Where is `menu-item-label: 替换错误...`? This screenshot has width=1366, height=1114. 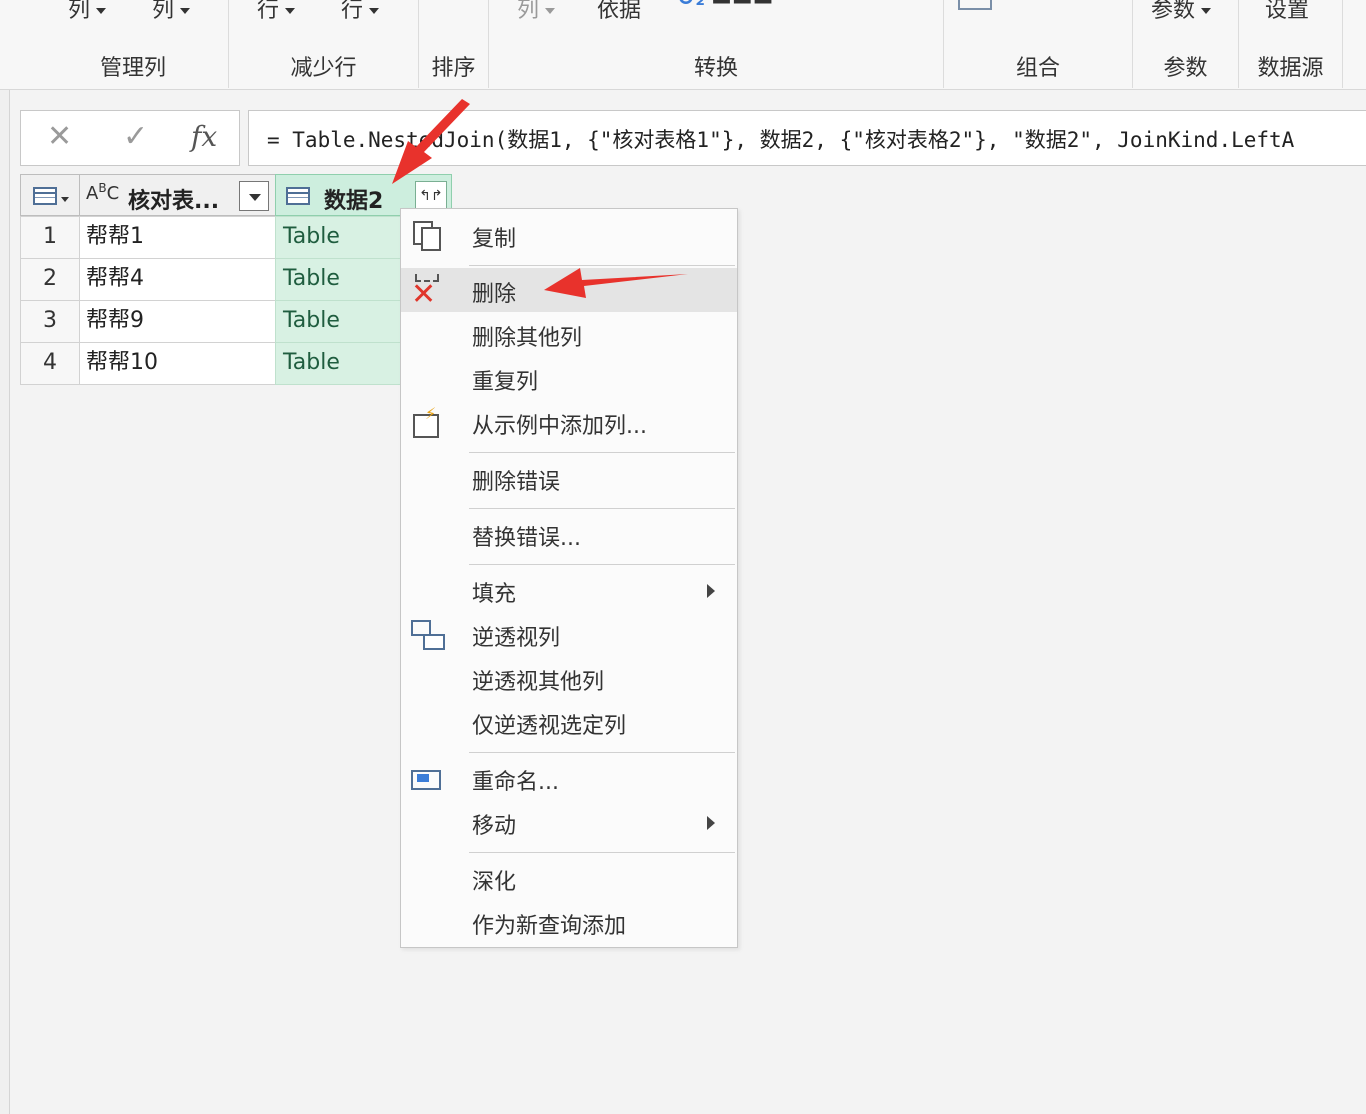
menu-item-label: 替换错误... is located at coordinates (526, 538).